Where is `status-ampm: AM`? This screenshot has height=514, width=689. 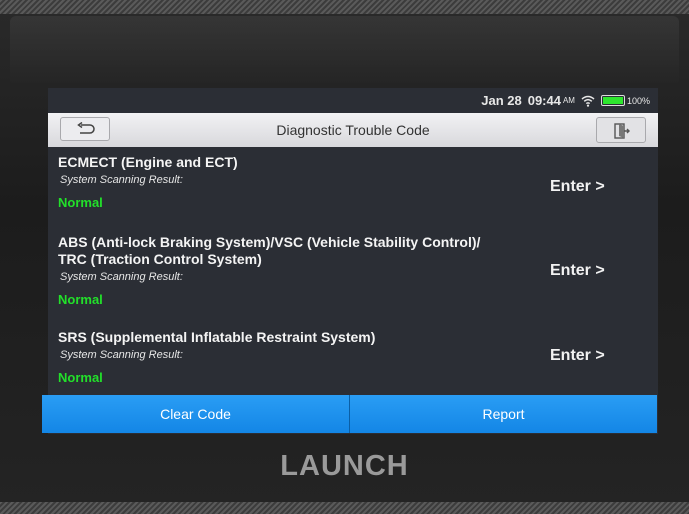
status-ampm: AM is located at coordinates (568, 100).